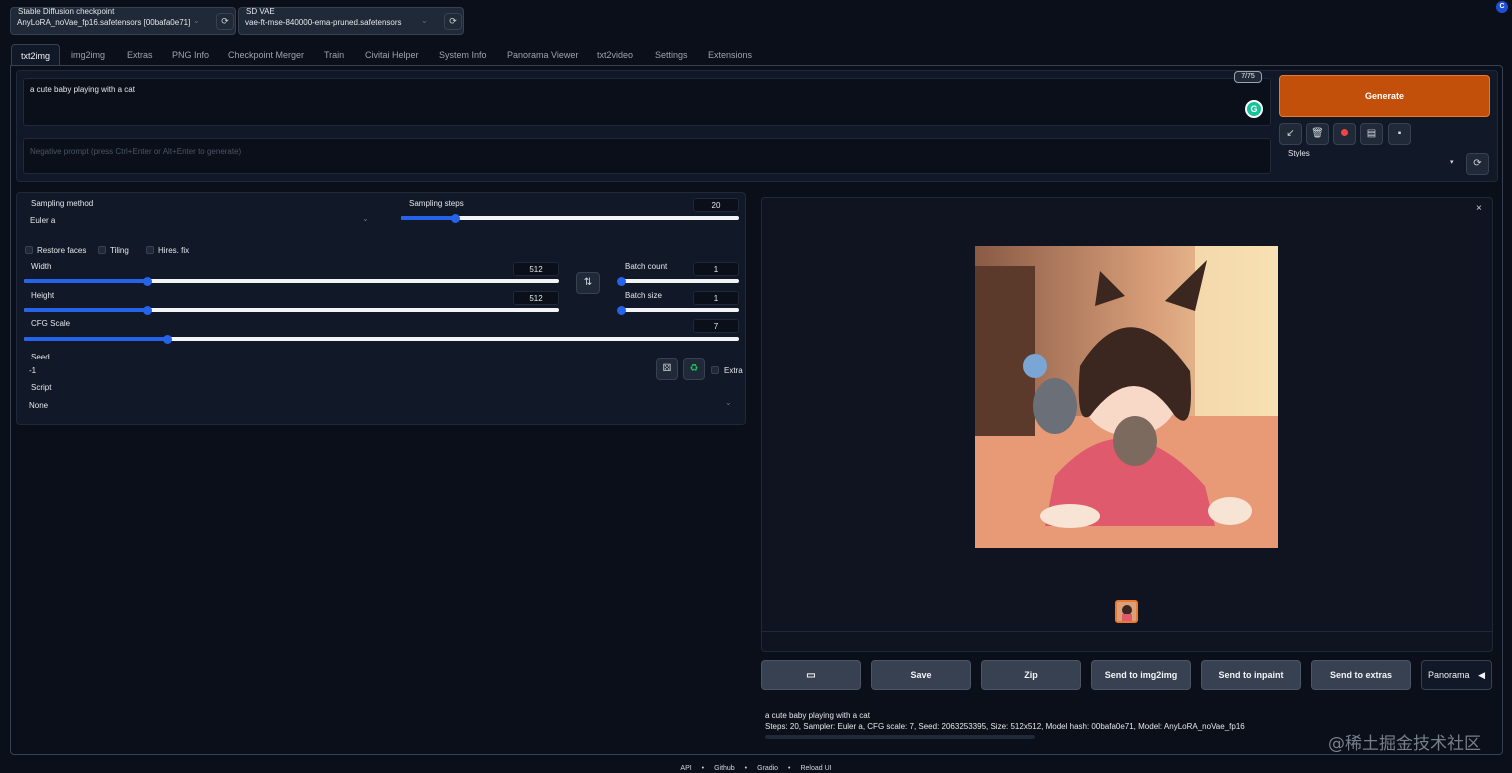 Image resolution: width=1512 pixels, height=773 pixels. Describe the element at coordinates (1479, 208) in the screenshot. I see `close-icon: ×` at that location.